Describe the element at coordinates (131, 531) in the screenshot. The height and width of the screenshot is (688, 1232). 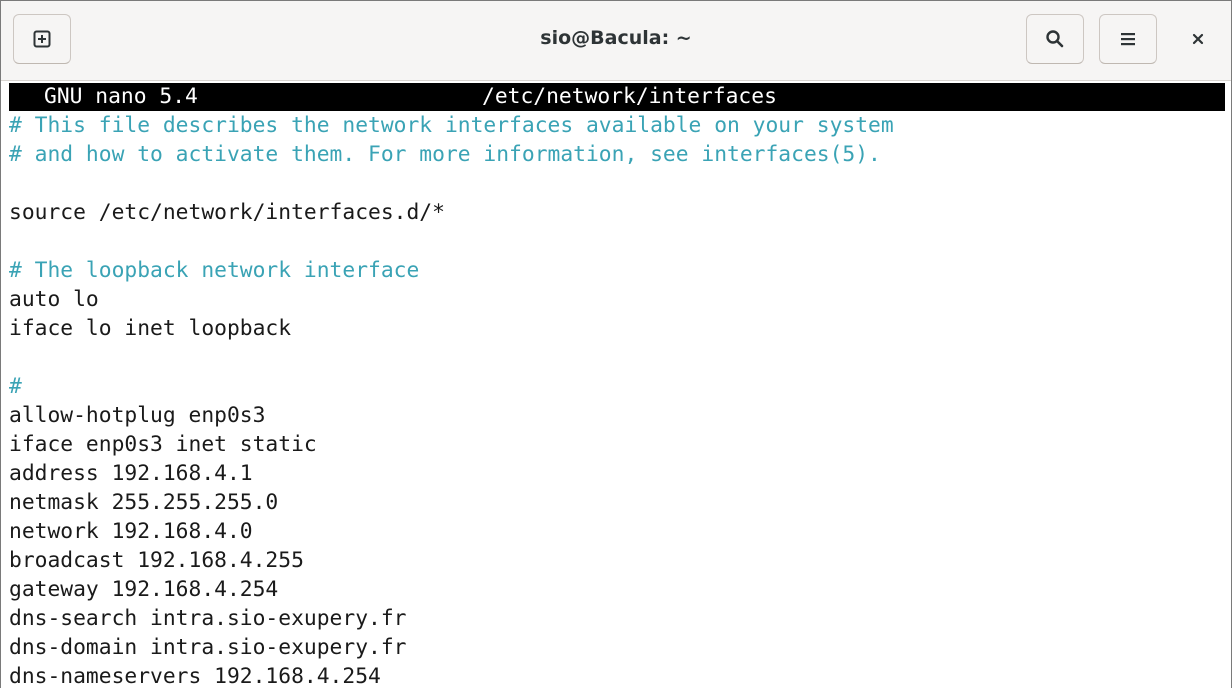
I see `editor-line: network 192.168.4.0` at that location.